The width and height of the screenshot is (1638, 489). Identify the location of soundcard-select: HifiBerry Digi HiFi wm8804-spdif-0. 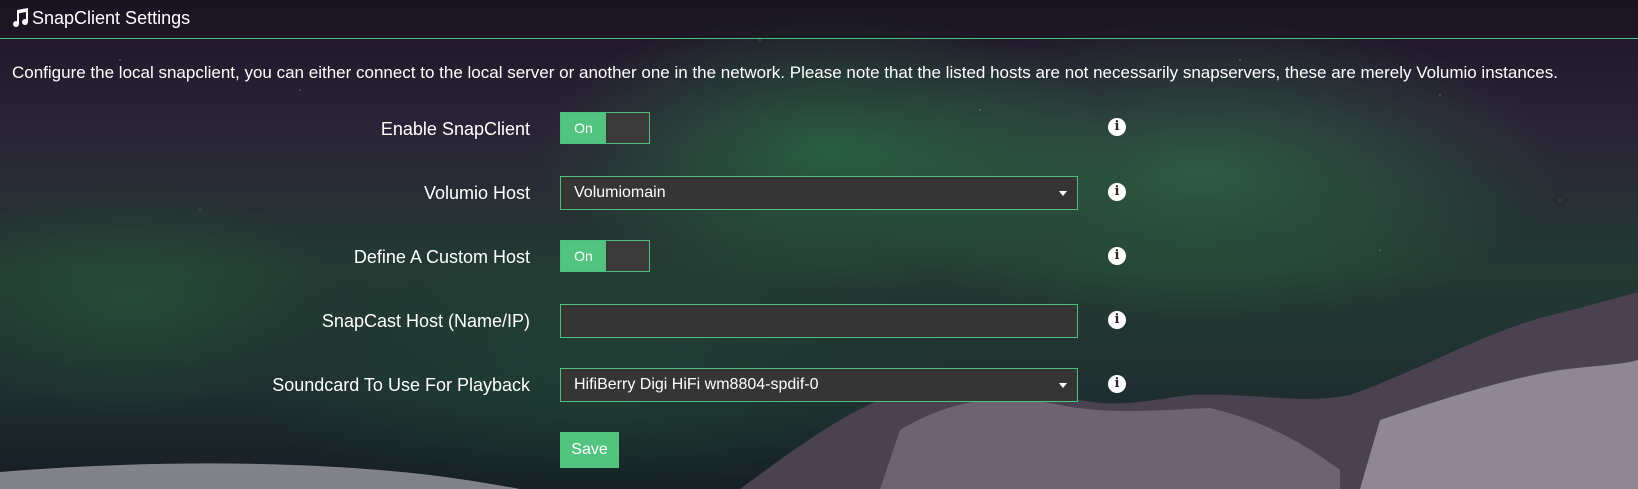
(819, 385).